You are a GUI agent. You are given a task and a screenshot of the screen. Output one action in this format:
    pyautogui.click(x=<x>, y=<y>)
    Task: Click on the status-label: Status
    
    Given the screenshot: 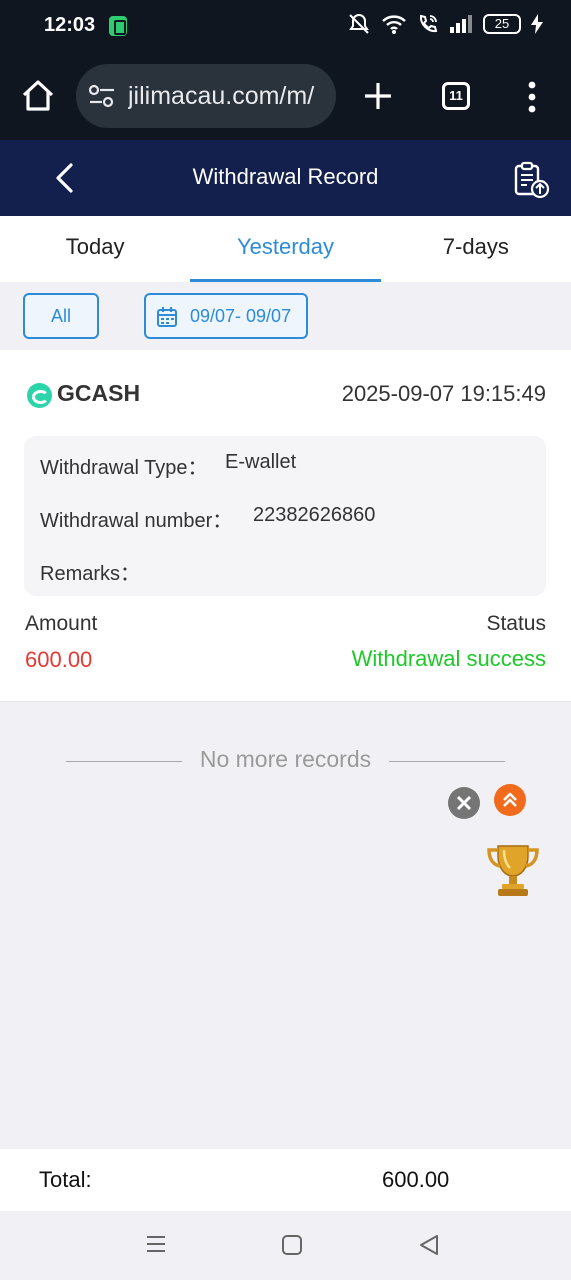 What is the action you would take?
    pyautogui.click(x=516, y=623)
    